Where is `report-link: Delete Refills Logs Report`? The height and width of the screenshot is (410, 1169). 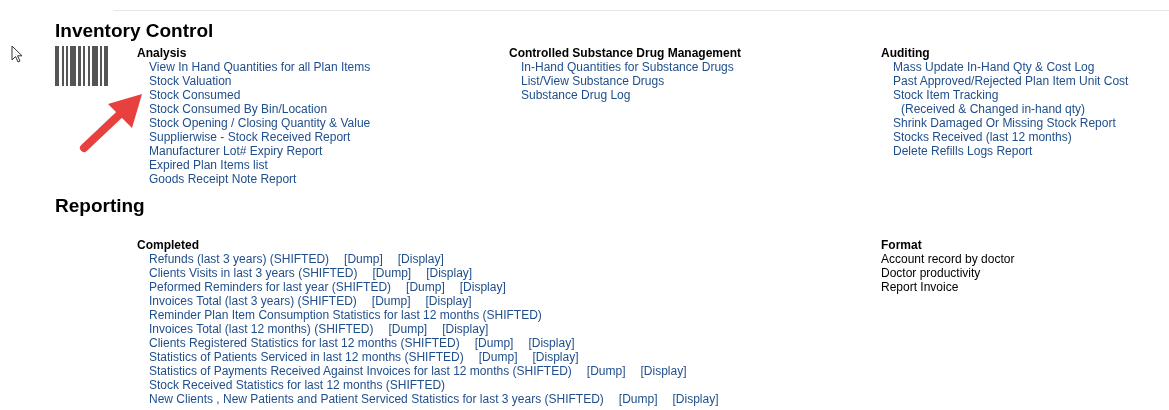
report-link: Delete Refills Logs Report is located at coordinates (963, 151).